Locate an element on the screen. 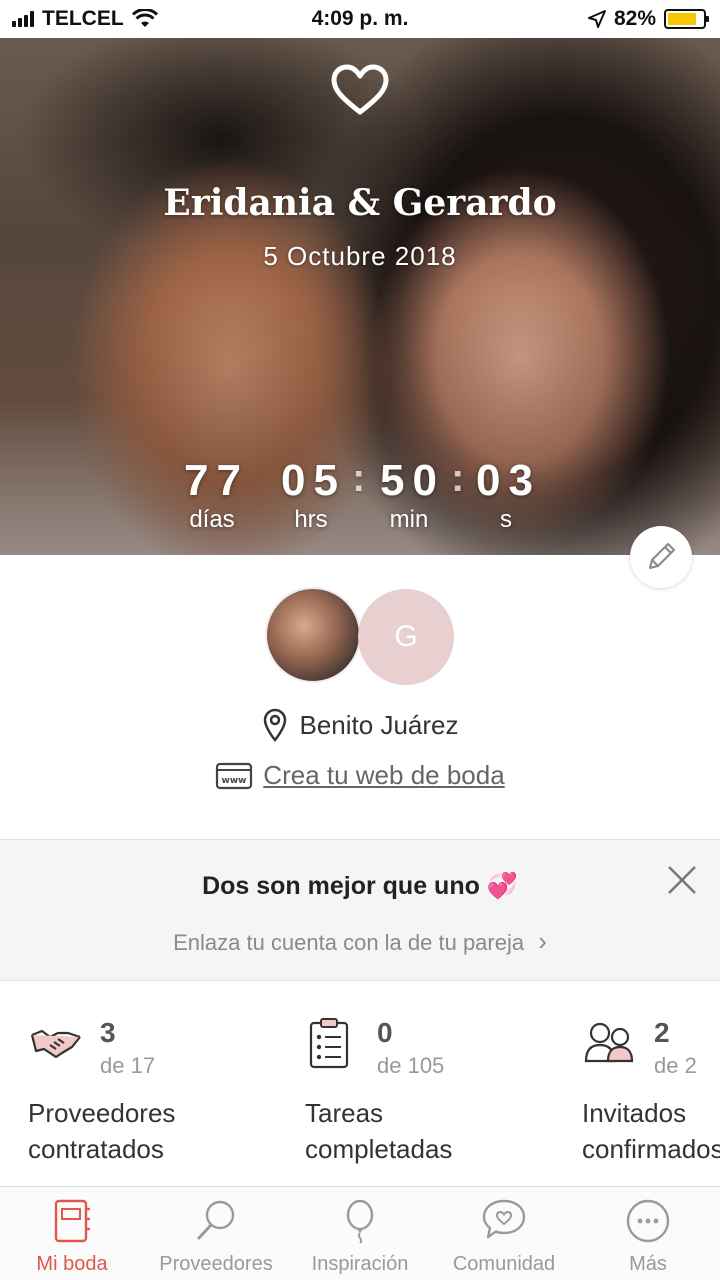  battery-fill is located at coordinates (682, 19).